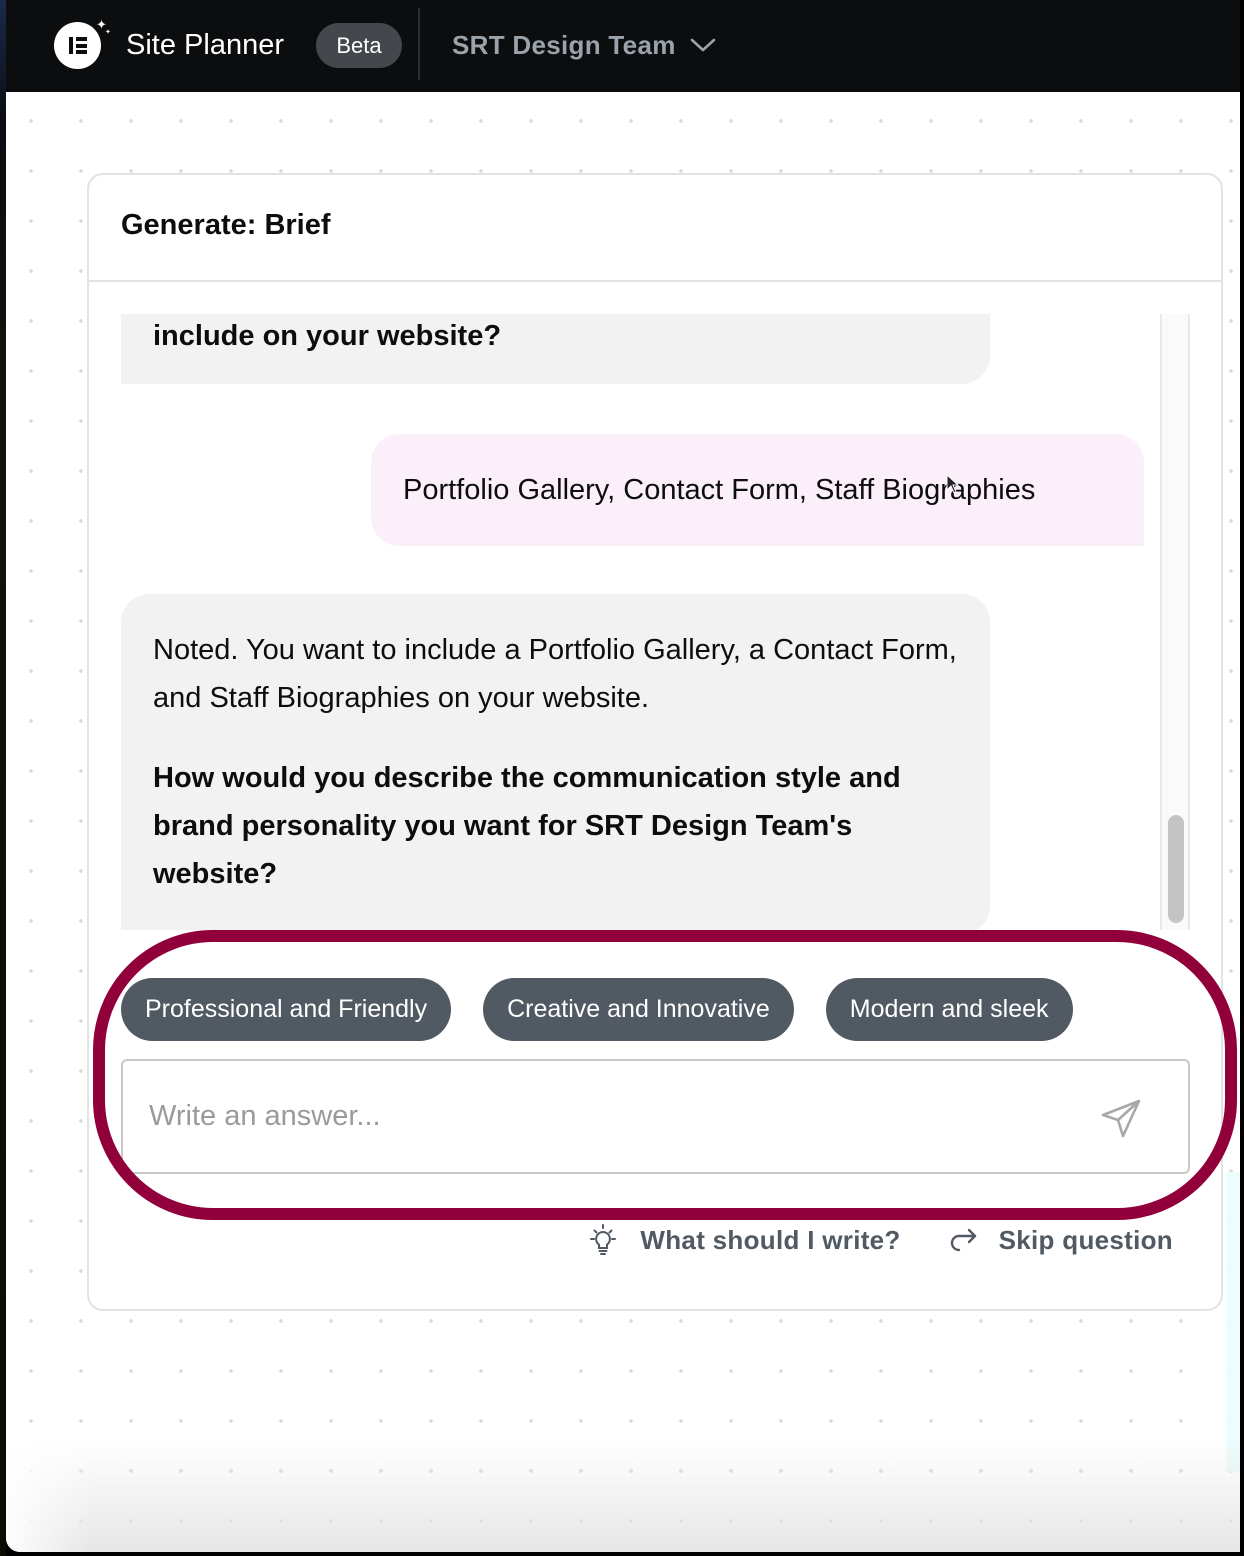 The image size is (1244, 1556). I want to click on chevron-down-icon, so click(702, 45).